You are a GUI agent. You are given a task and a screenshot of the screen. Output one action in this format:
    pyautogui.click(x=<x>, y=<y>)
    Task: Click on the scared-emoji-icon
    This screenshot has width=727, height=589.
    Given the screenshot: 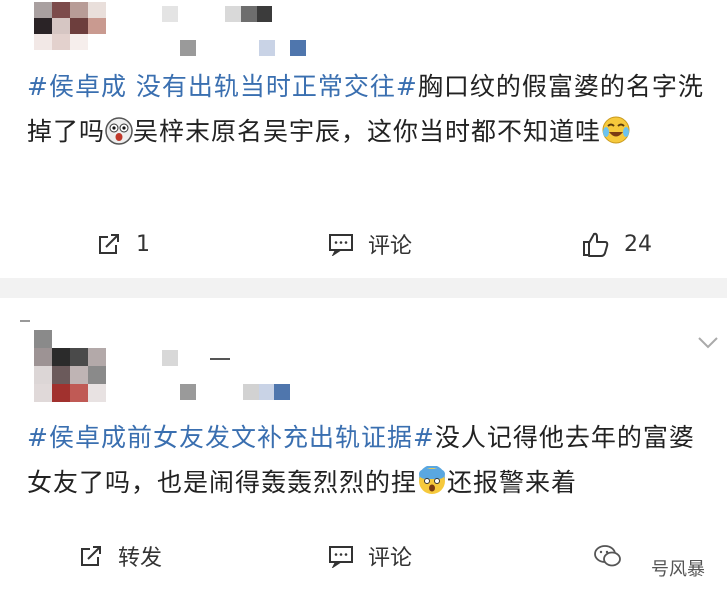 What is the action you would take?
    pyautogui.click(x=432, y=487)
    